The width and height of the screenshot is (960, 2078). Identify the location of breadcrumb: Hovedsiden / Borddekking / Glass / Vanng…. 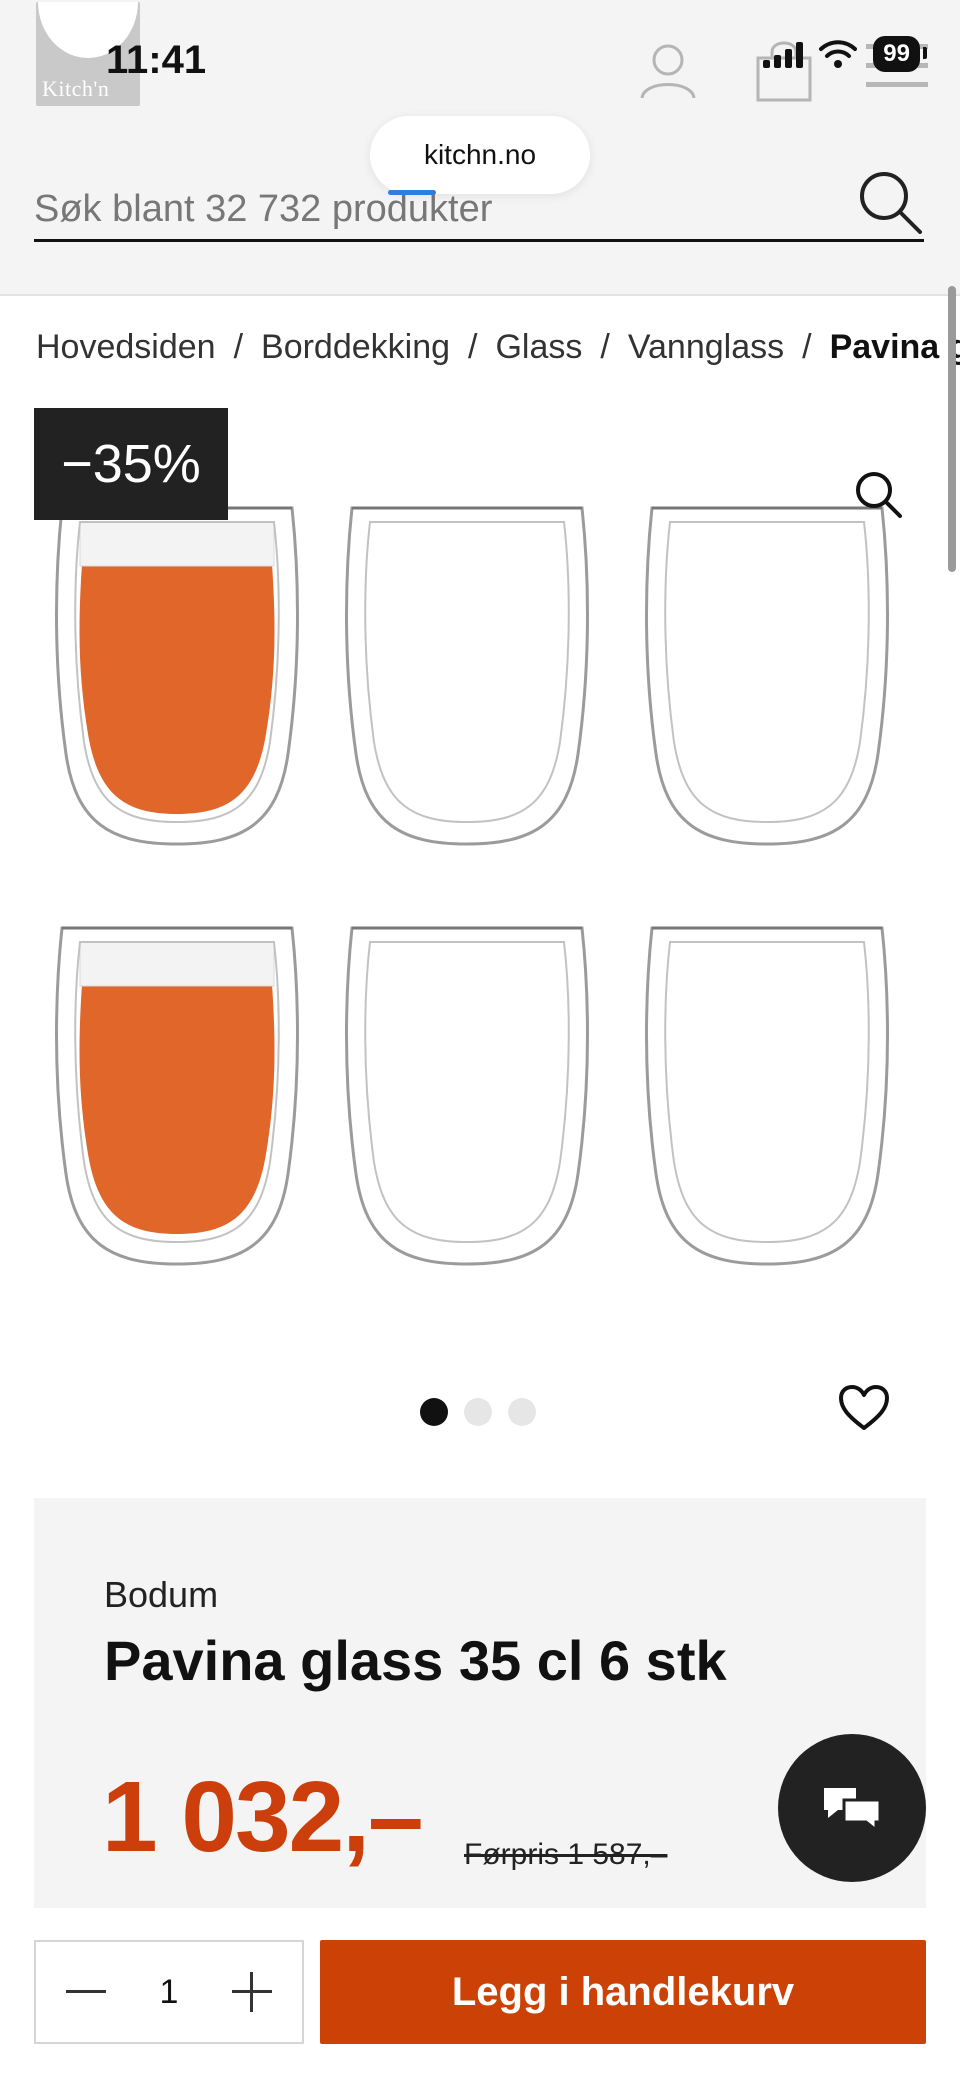
(498, 347).